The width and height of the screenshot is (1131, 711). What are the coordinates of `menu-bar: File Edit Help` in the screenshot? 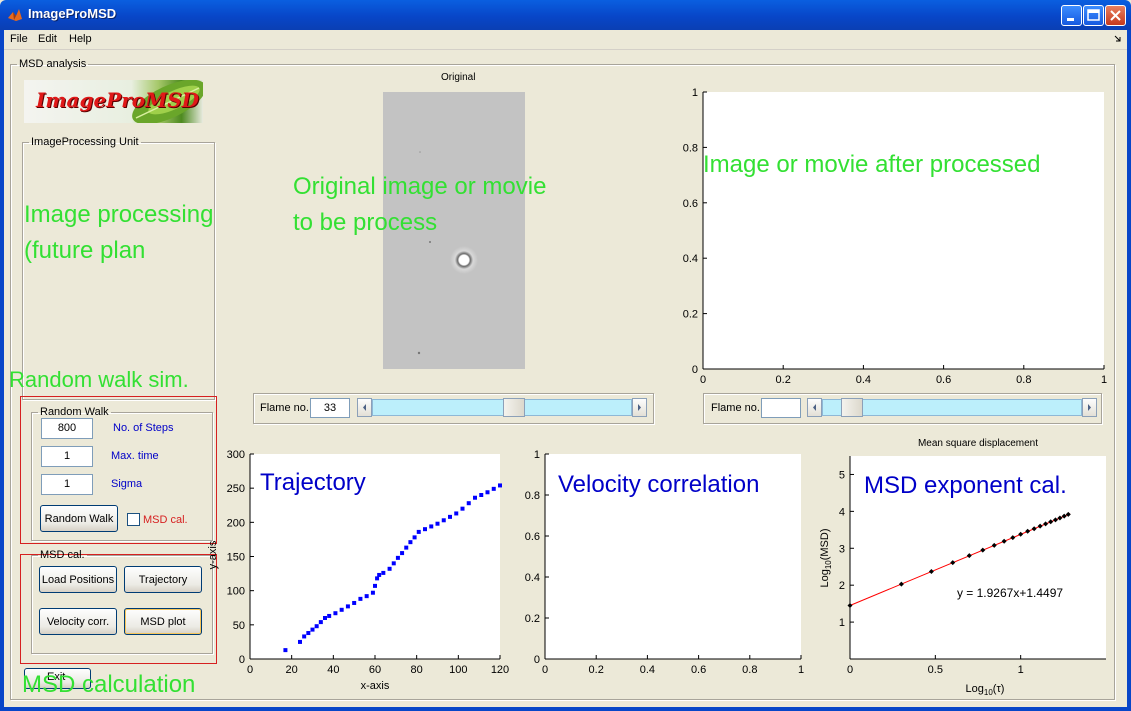 It's located at (565, 40).